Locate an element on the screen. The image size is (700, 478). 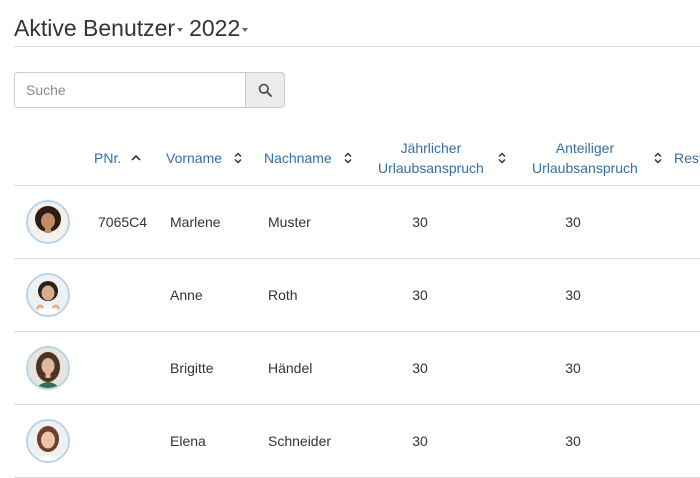
avatar-column-header is located at coordinates (47, 158).